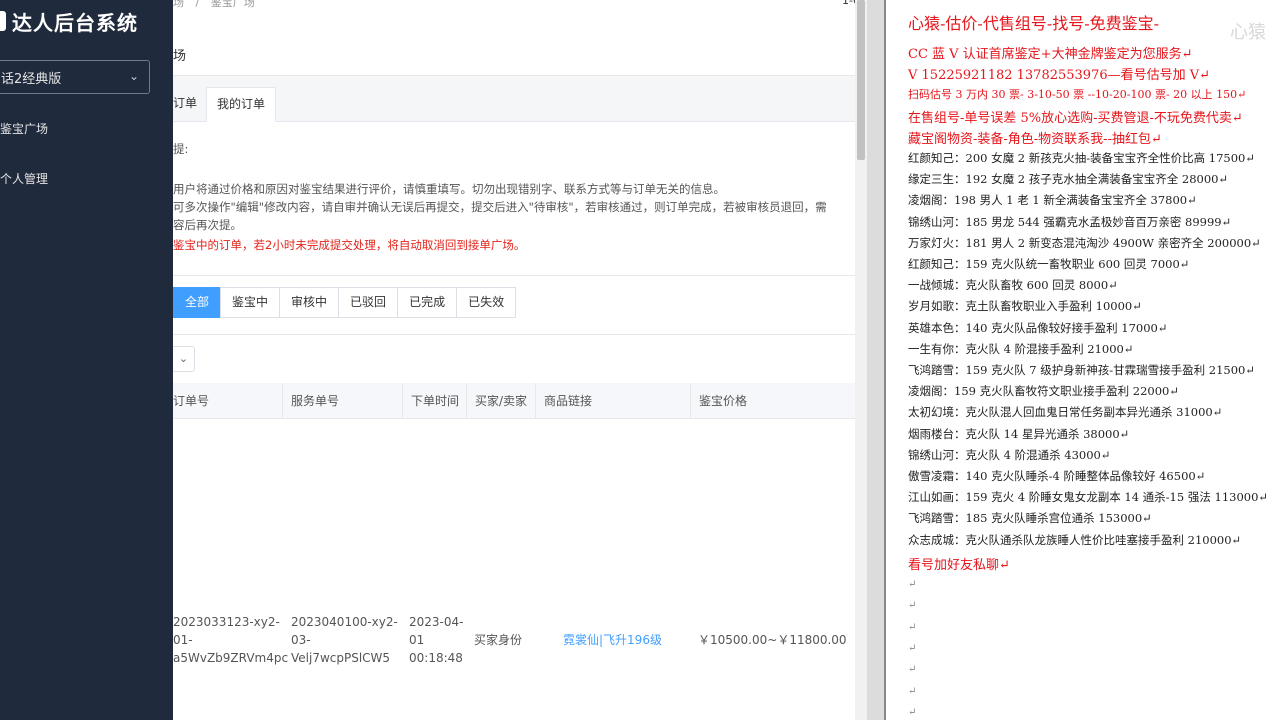  I want to click on table-header: 订单号 服务单号 下单时间 买家/卖家 商品链接 鉴宝价格 记, so click(520, 401).